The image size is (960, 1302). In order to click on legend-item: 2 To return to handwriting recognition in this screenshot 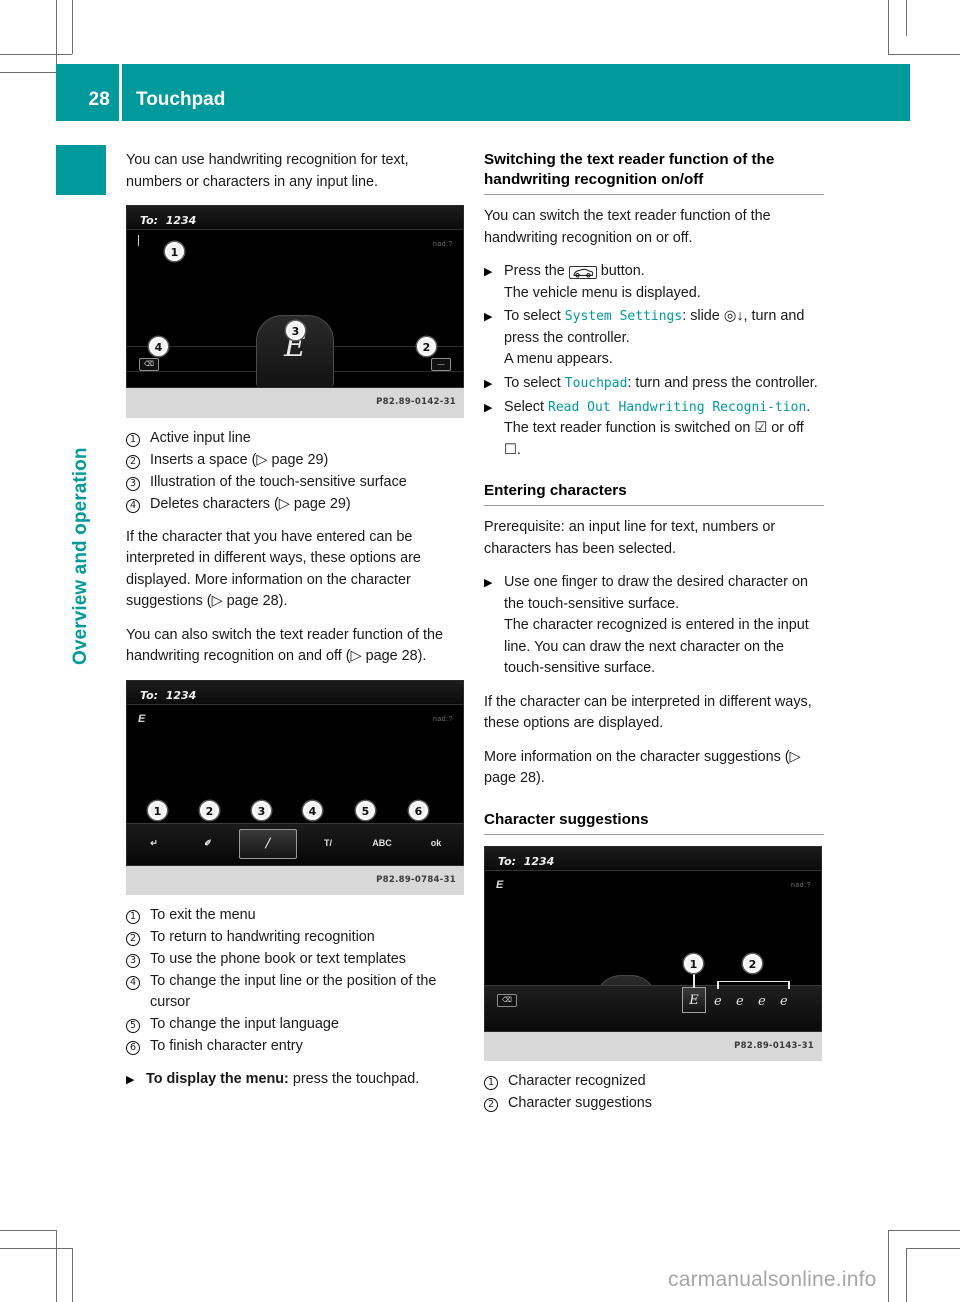, I will do `click(296, 937)`.